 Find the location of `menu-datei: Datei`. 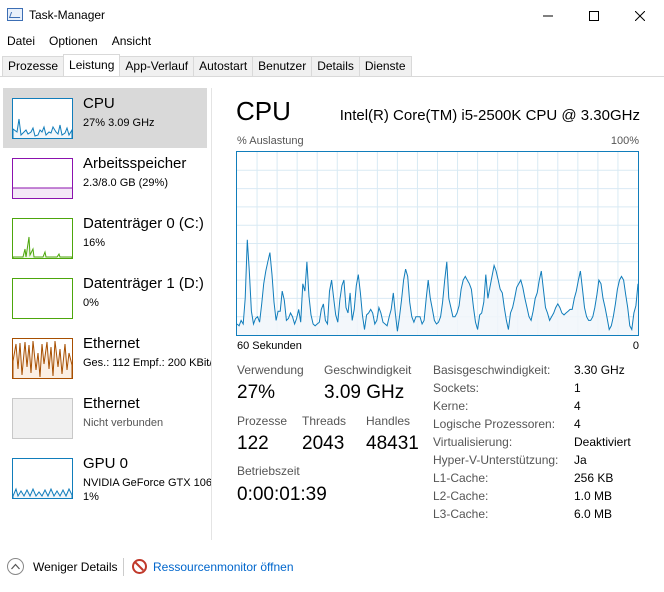

menu-datei: Datei is located at coordinates (21, 41).